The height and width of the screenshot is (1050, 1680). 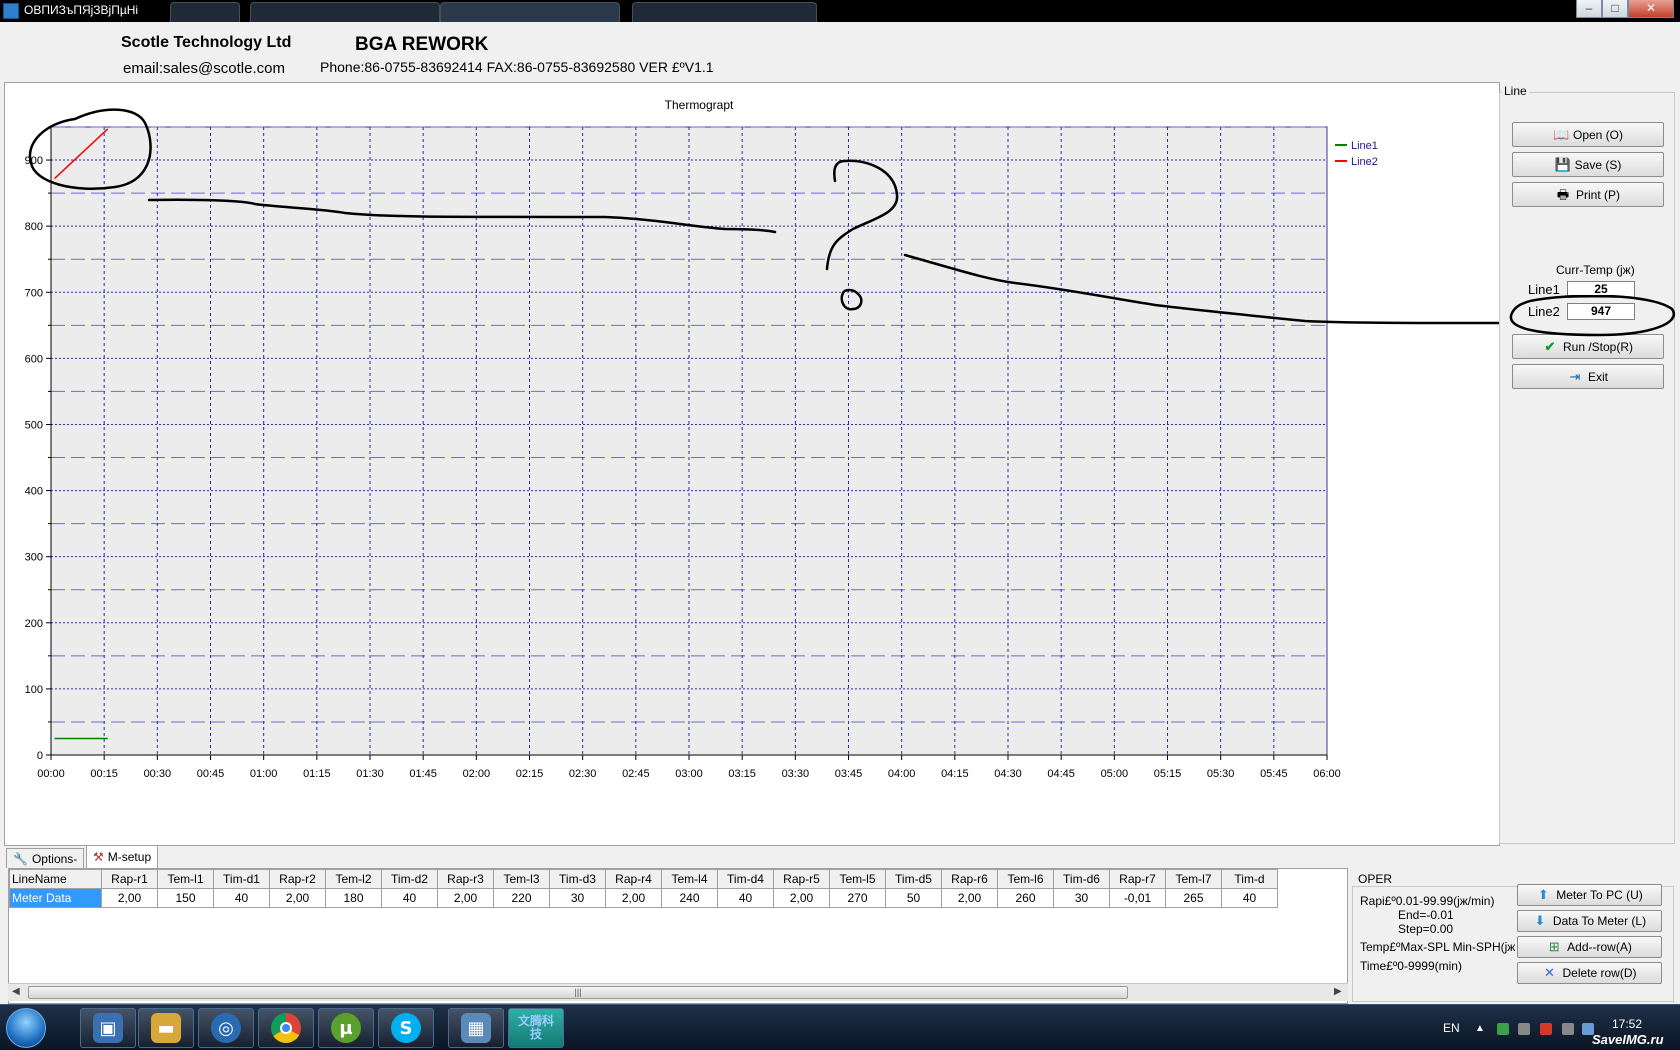 I want to click on x-tick-label: 04:45, so click(x=1061, y=774).